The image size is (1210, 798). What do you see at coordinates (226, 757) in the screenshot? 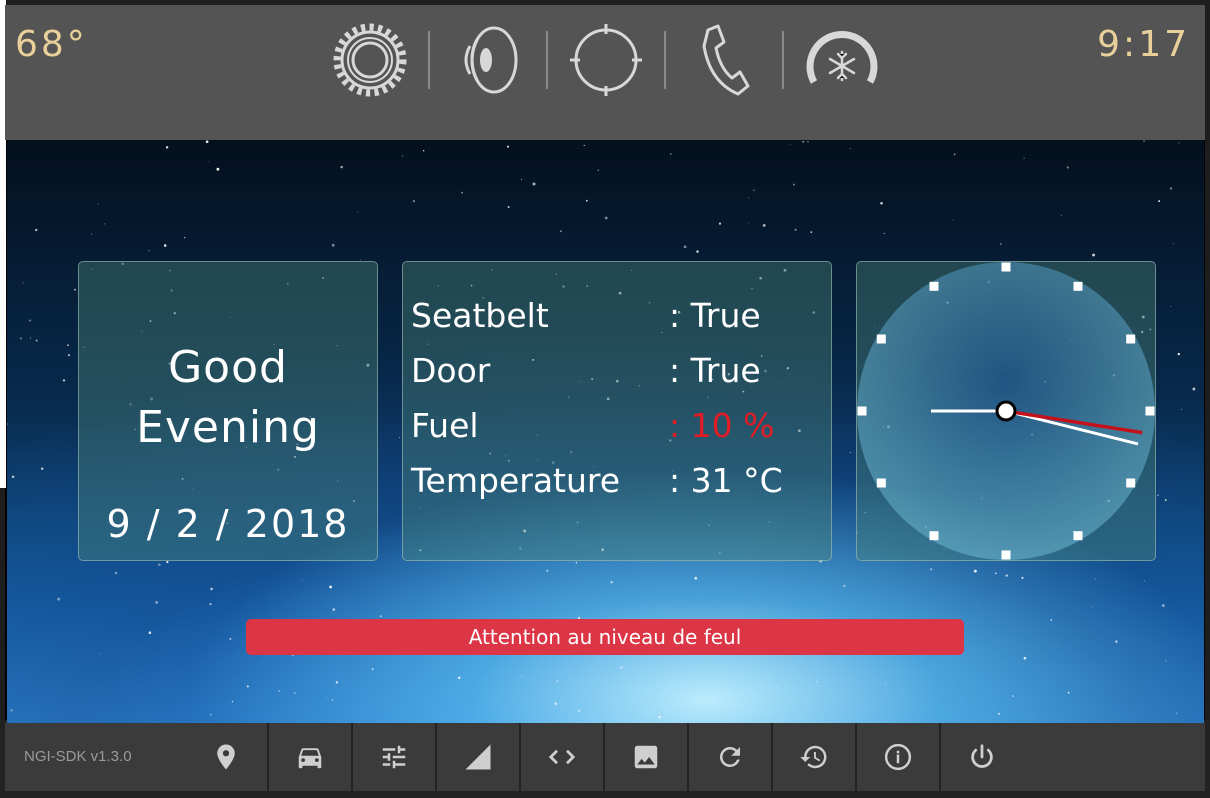
I see `location-pin-icon` at bounding box center [226, 757].